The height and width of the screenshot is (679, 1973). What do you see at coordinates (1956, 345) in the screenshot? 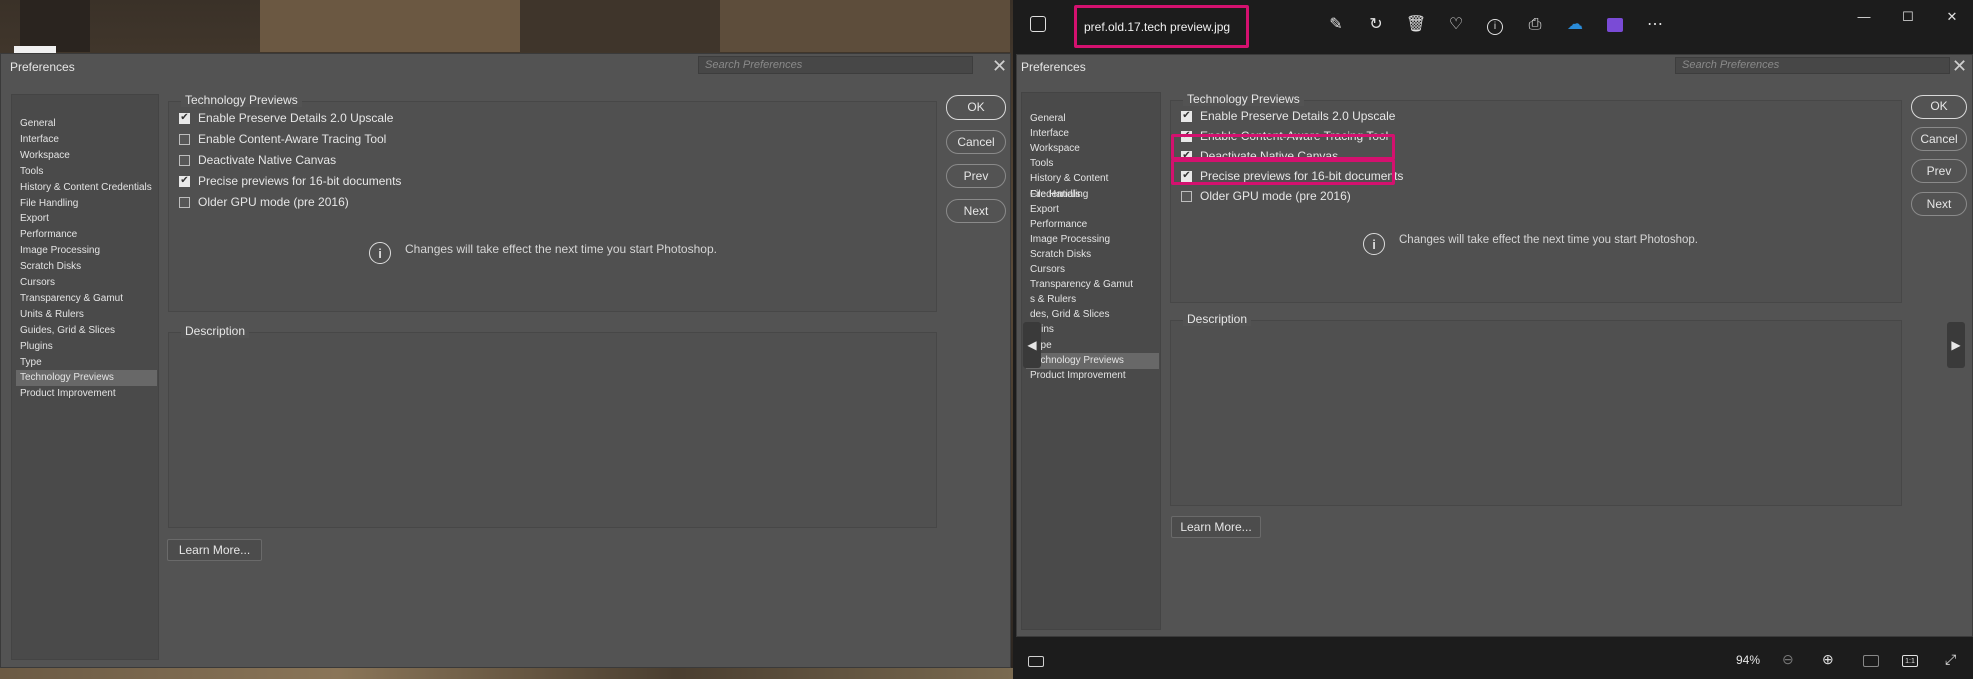
I see `next-image-arrow: ▶` at bounding box center [1956, 345].